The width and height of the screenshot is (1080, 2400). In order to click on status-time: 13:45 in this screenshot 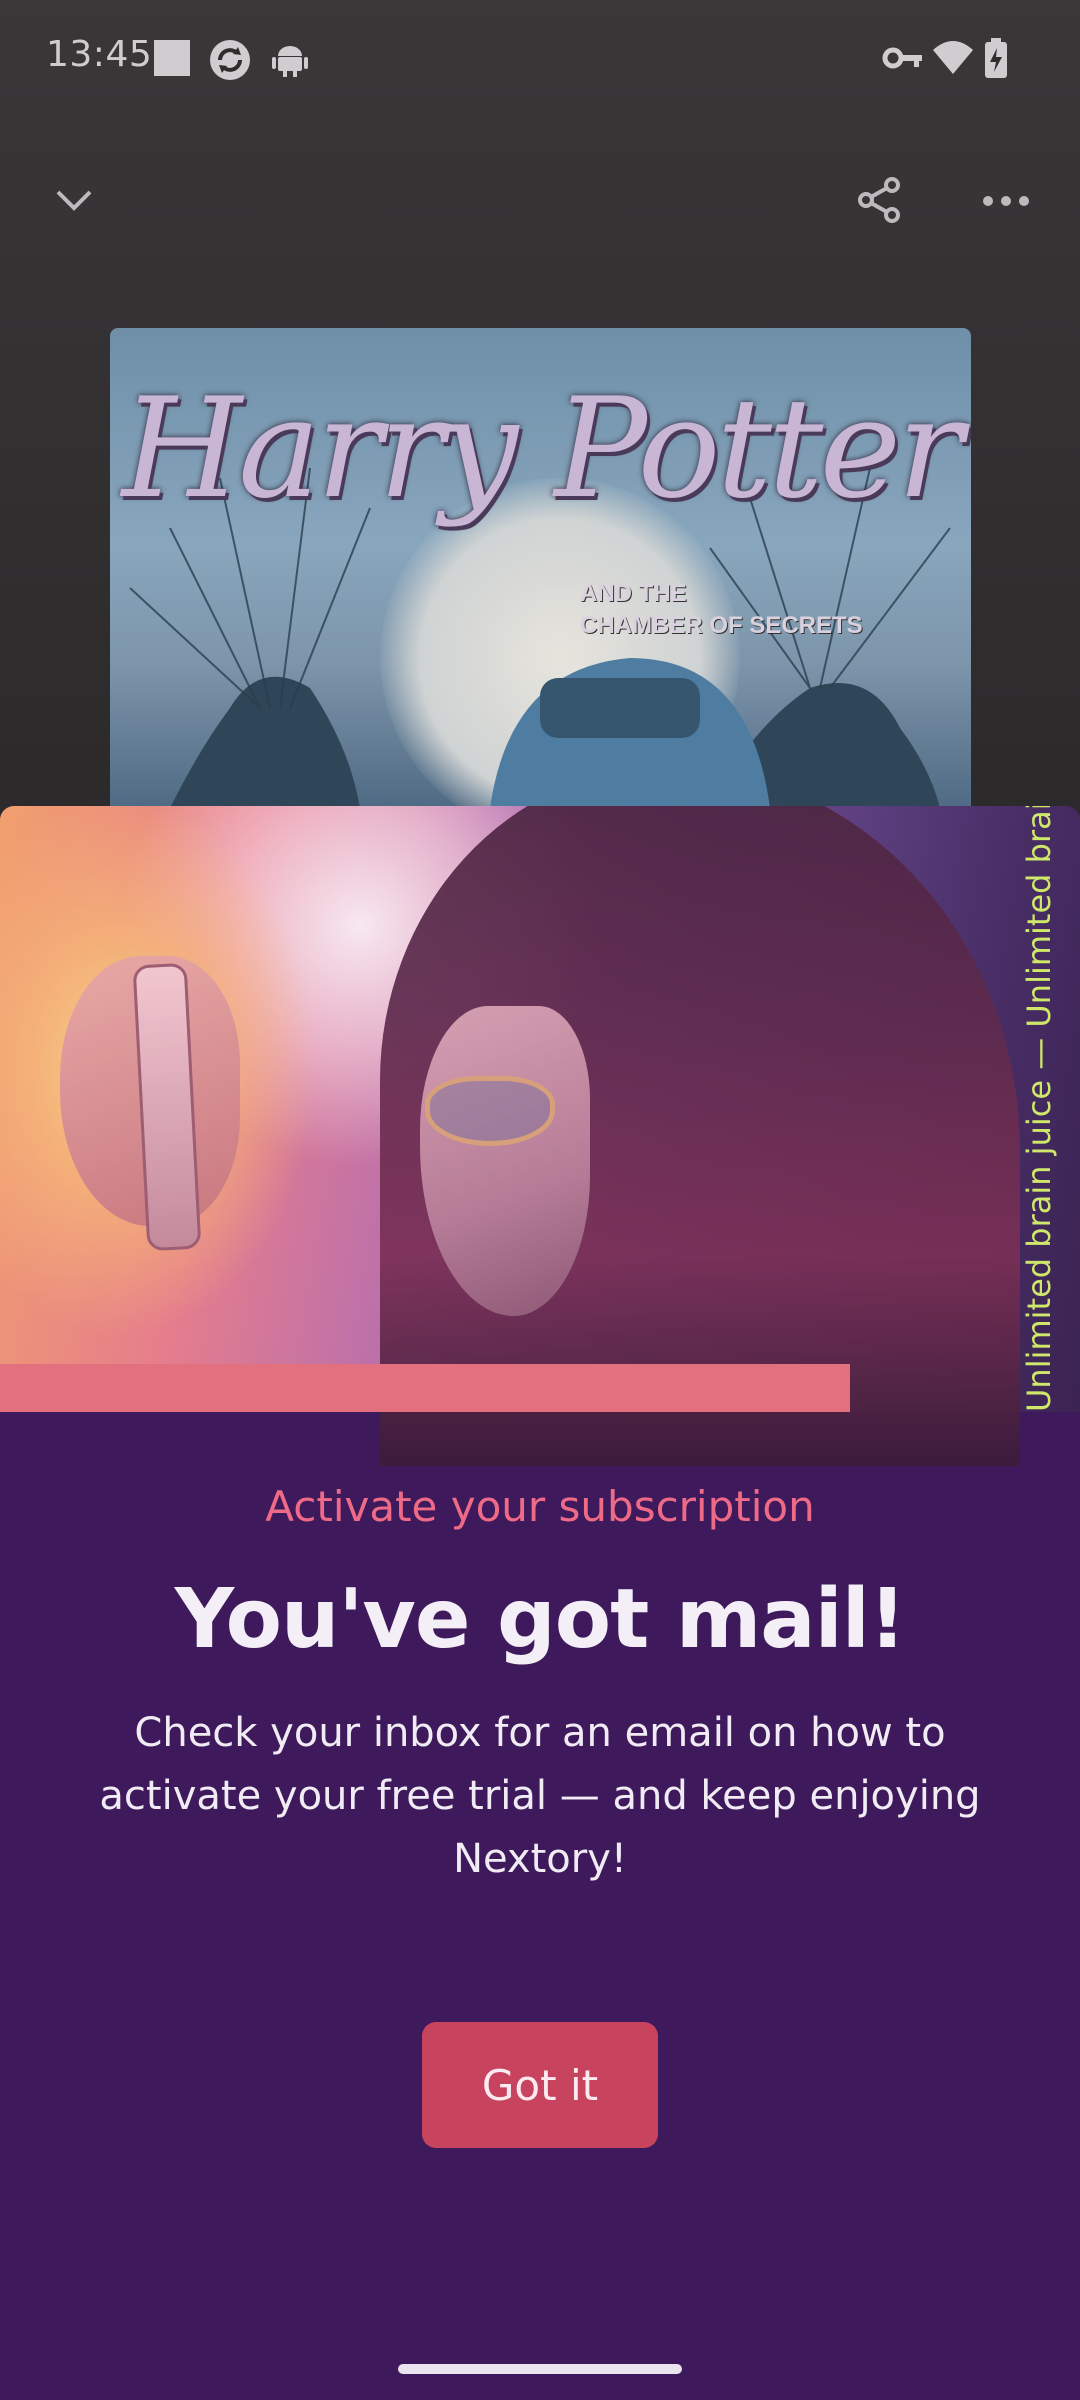, I will do `click(99, 54)`.